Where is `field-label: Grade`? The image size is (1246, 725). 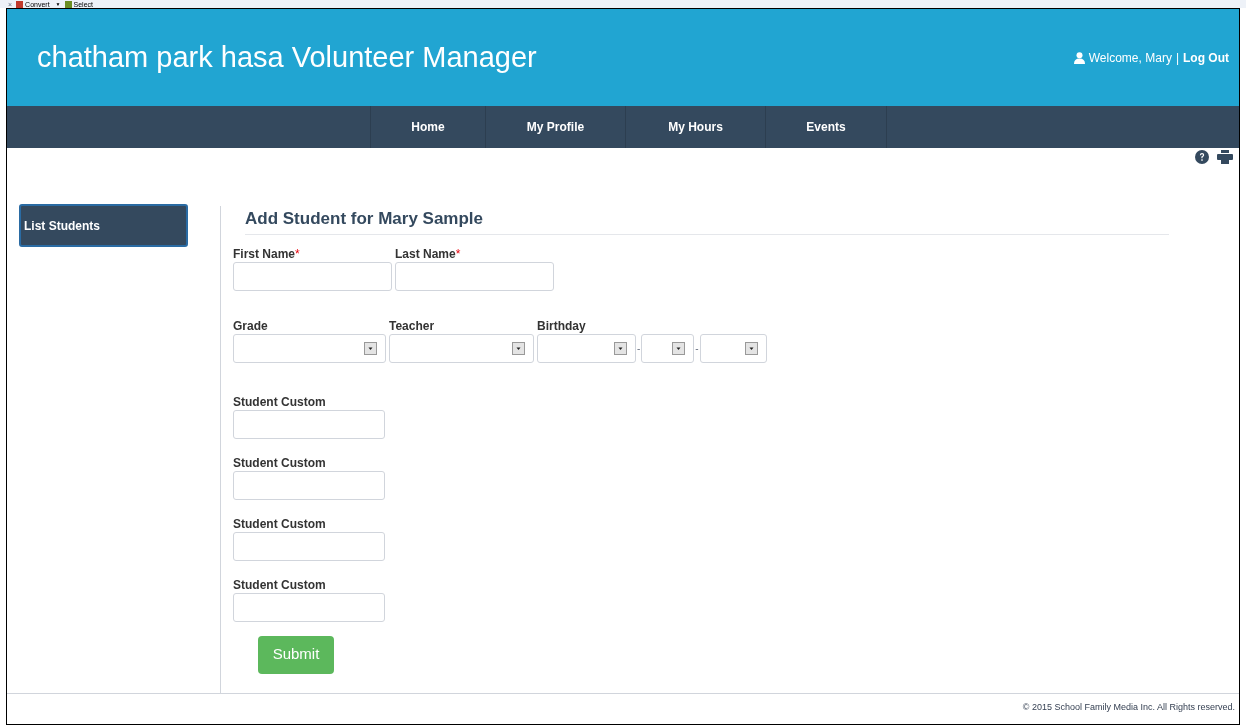 field-label: Grade is located at coordinates (250, 325).